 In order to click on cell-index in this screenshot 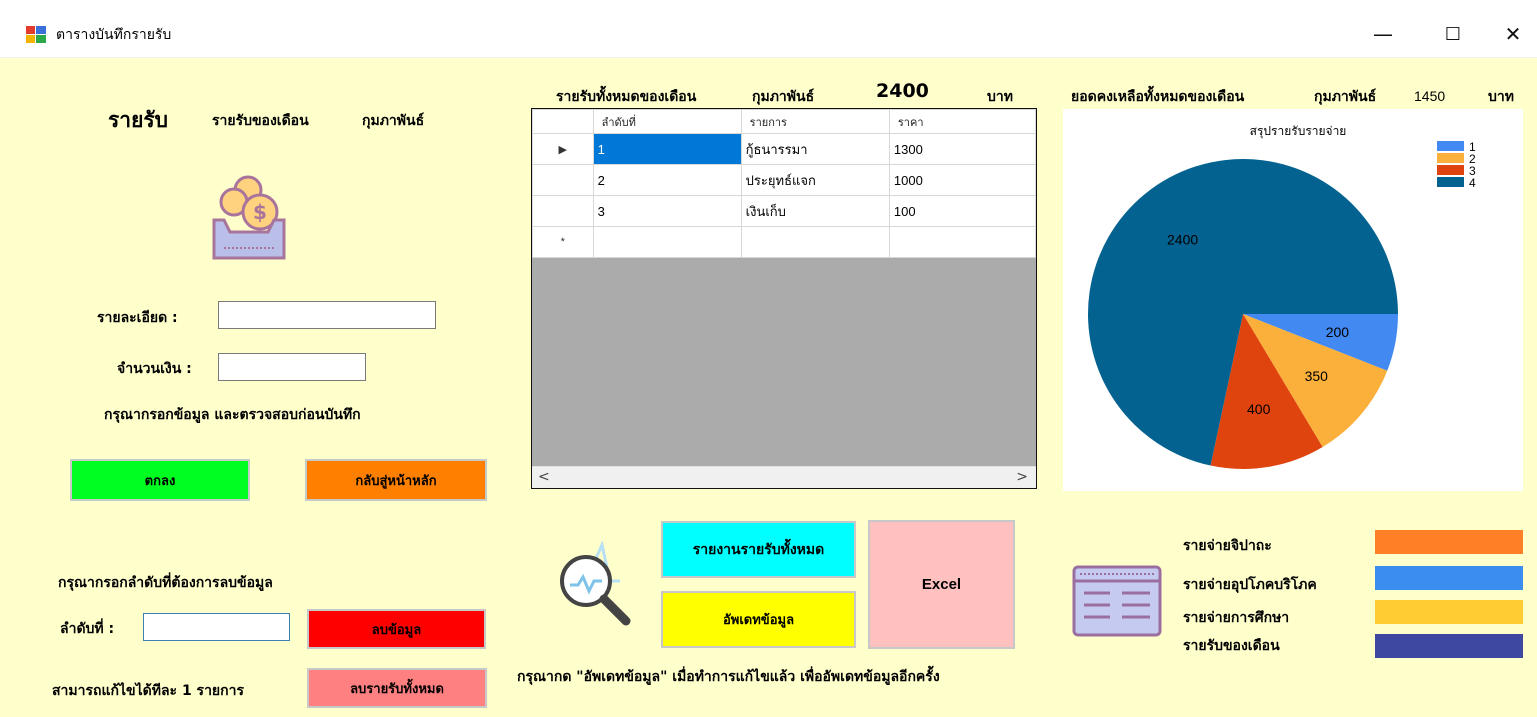, I will do `click(667, 242)`.